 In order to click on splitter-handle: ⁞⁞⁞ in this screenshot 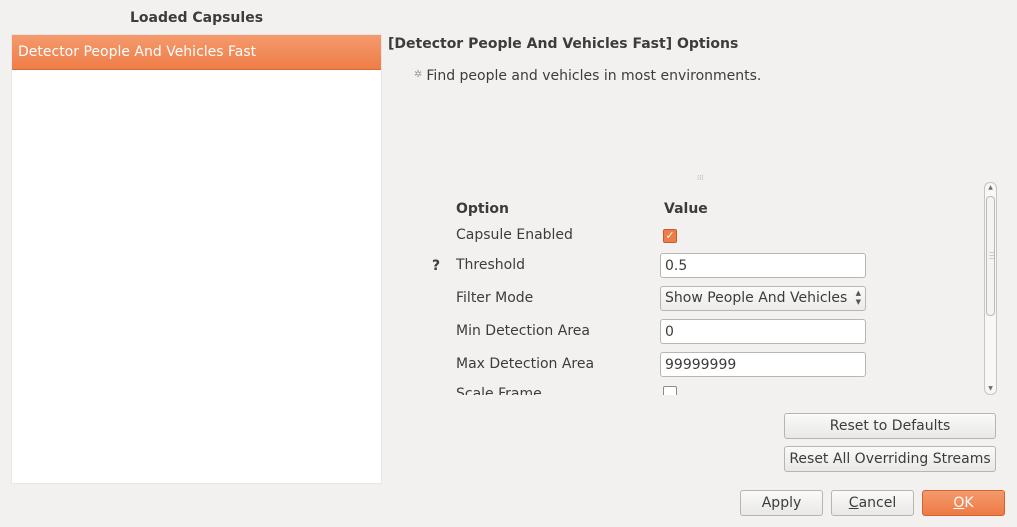, I will do `click(702, 178)`.